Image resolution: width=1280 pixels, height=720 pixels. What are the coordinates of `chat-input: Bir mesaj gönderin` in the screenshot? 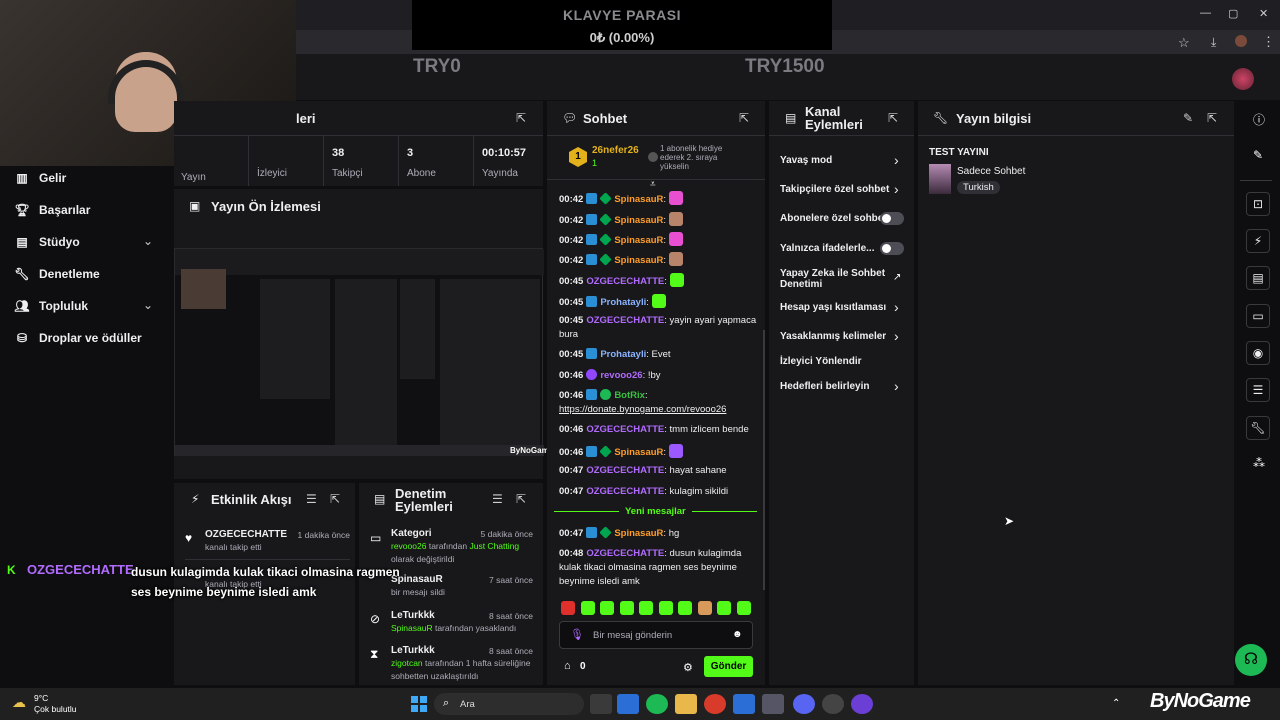 It's located at (632, 635).